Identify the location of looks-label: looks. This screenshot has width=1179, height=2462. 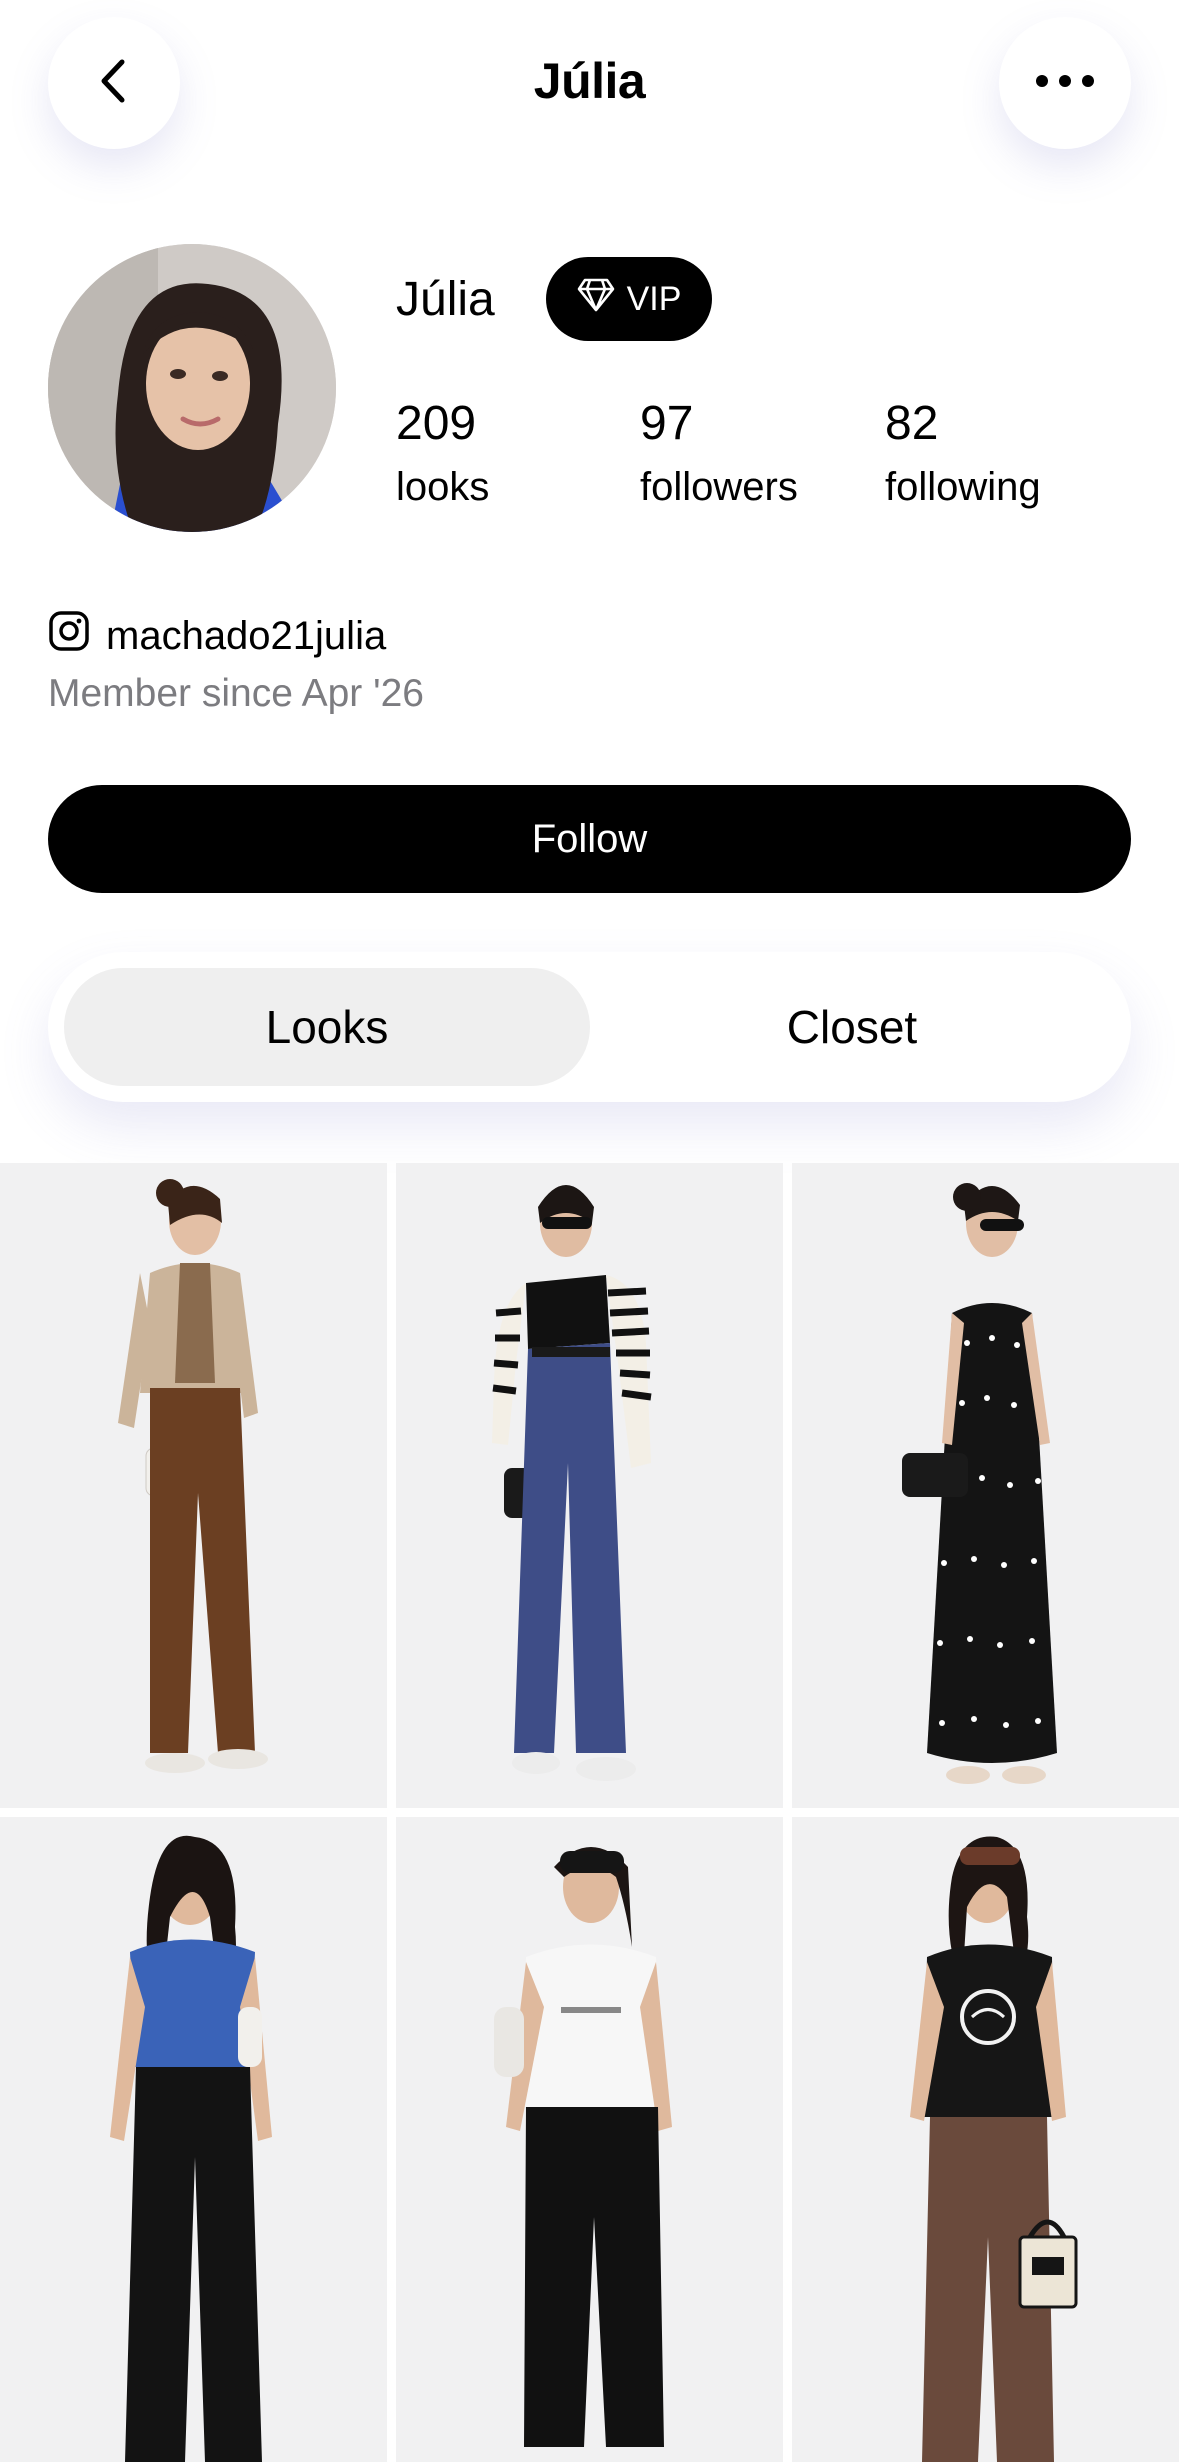
(443, 487).